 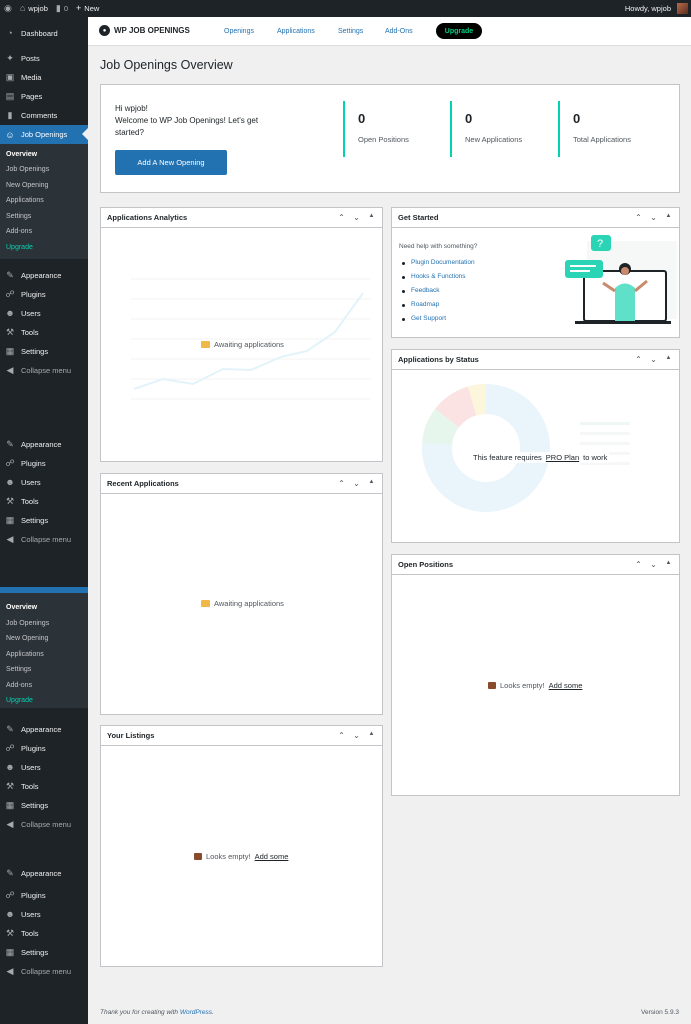 What do you see at coordinates (44, 115) in the screenshot?
I see `menu-comments: ▮ Comments` at bounding box center [44, 115].